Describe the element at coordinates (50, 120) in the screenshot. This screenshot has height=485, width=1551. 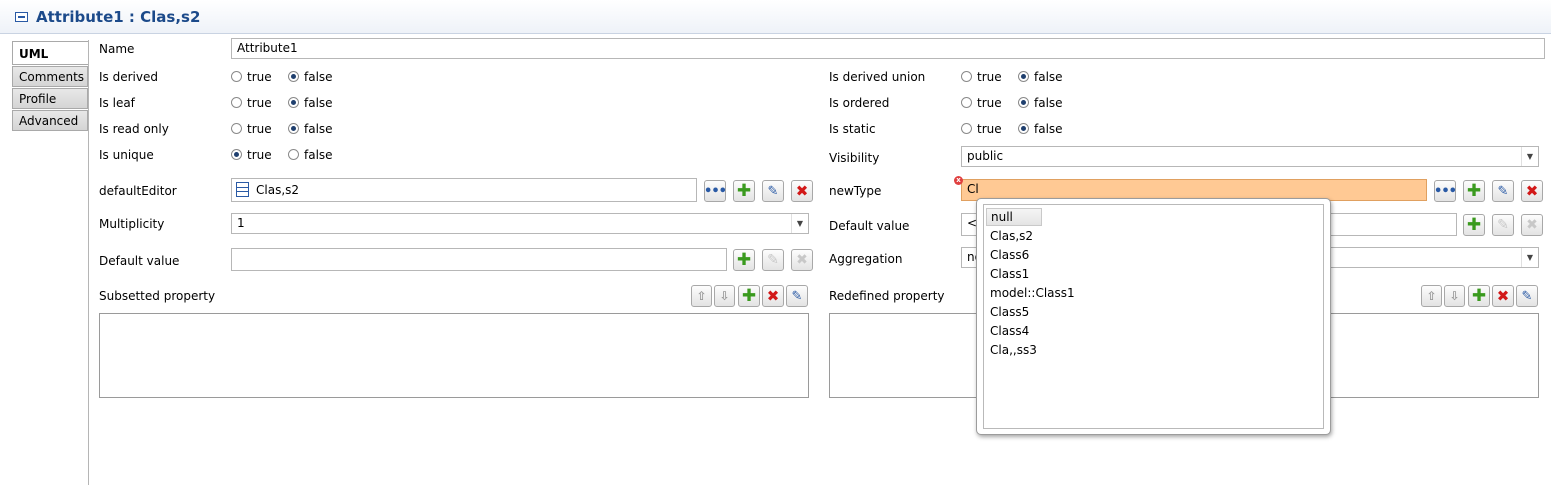
I see `tab-advanced: Advanced` at that location.